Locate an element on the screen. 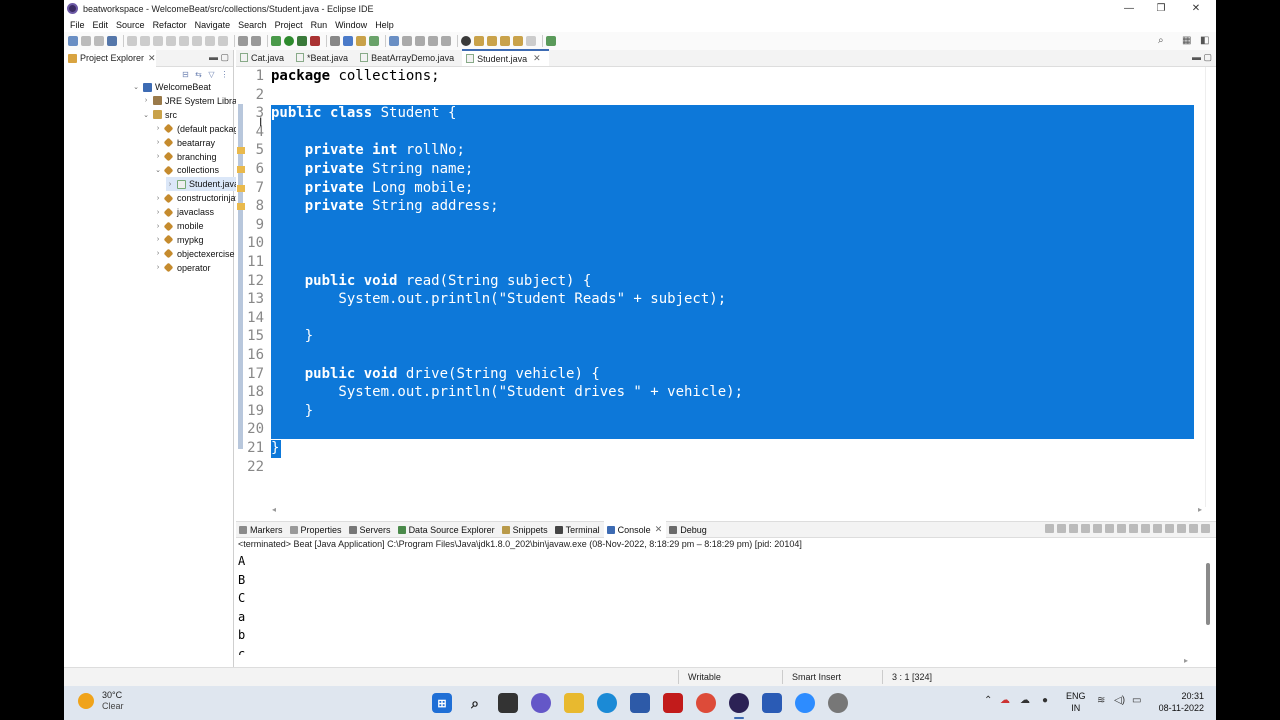 The width and height of the screenshot is (1280, 720). code-line: 16 is located at coordinates (253, 355).